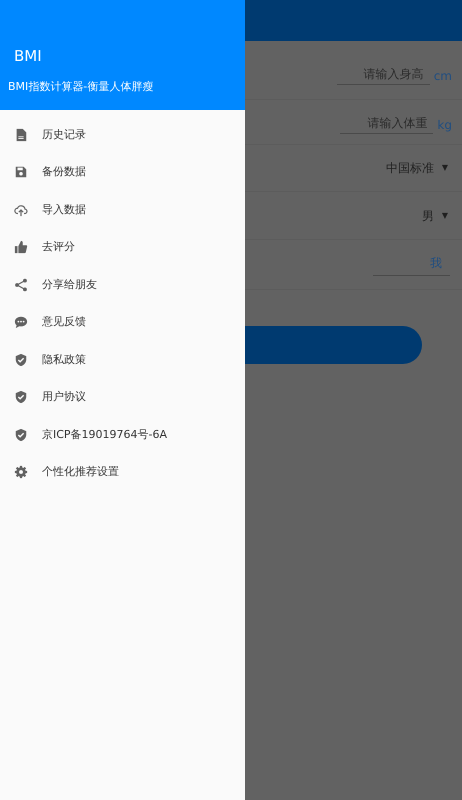  What do you see at coordinates (21, 135) in the screenshot?
I see `document-icon` at bounding box center [21, 135].